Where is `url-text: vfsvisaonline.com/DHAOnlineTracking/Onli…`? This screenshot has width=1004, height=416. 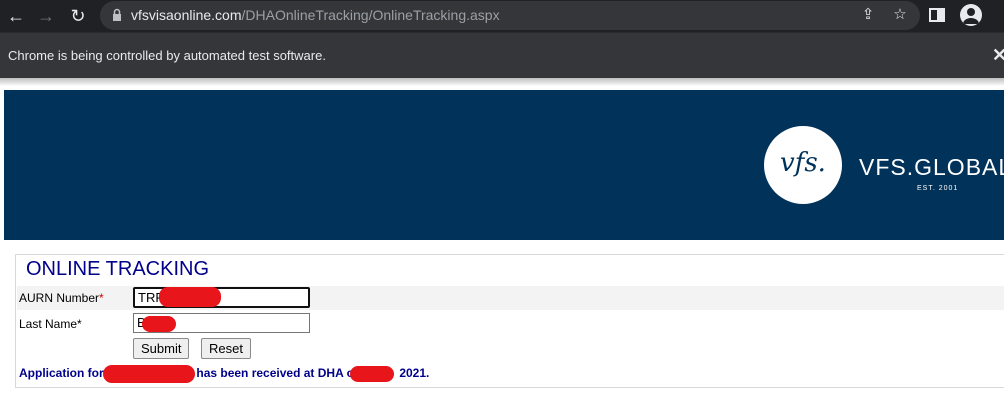
url-text: vfsvisaonline.com/DHAOnlineTracking/Onli… is located at coordinates (315, 15).